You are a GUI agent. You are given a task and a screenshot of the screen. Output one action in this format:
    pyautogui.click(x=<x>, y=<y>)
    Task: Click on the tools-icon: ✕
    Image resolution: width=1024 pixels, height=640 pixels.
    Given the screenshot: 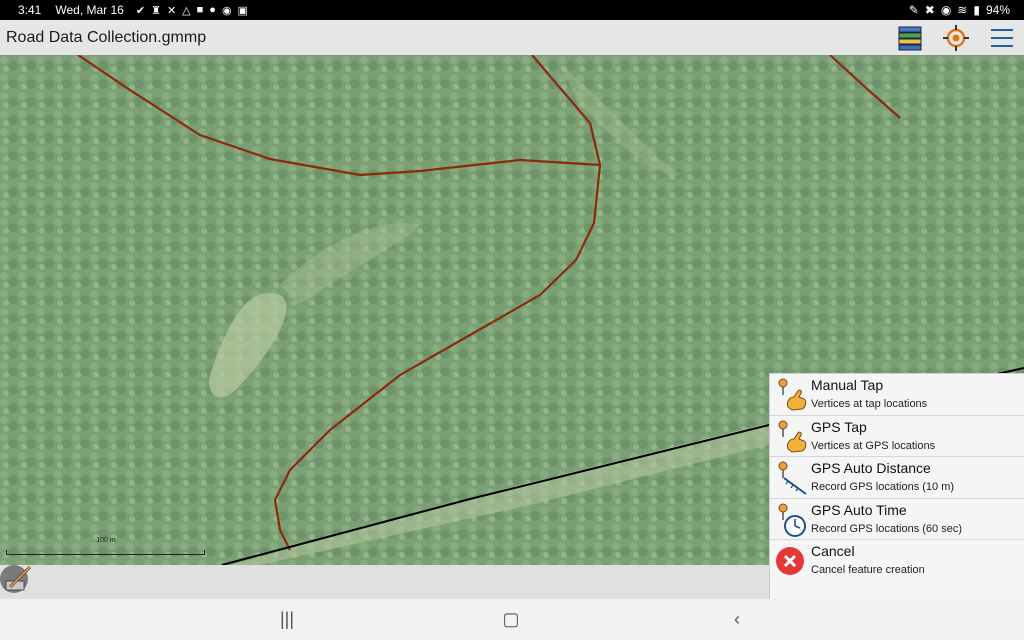 What is the action you would take?
    pyautogui.click(x=171, y=10)
    